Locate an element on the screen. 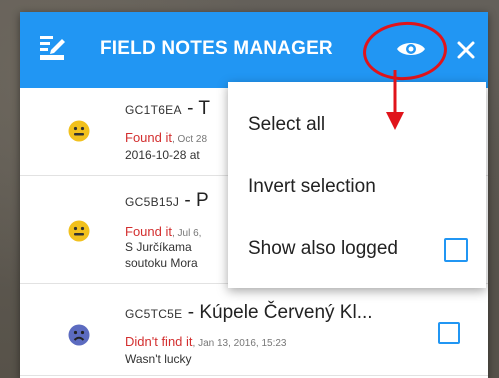  log-date: , Oct 28 is located at coordinates (189, 139).